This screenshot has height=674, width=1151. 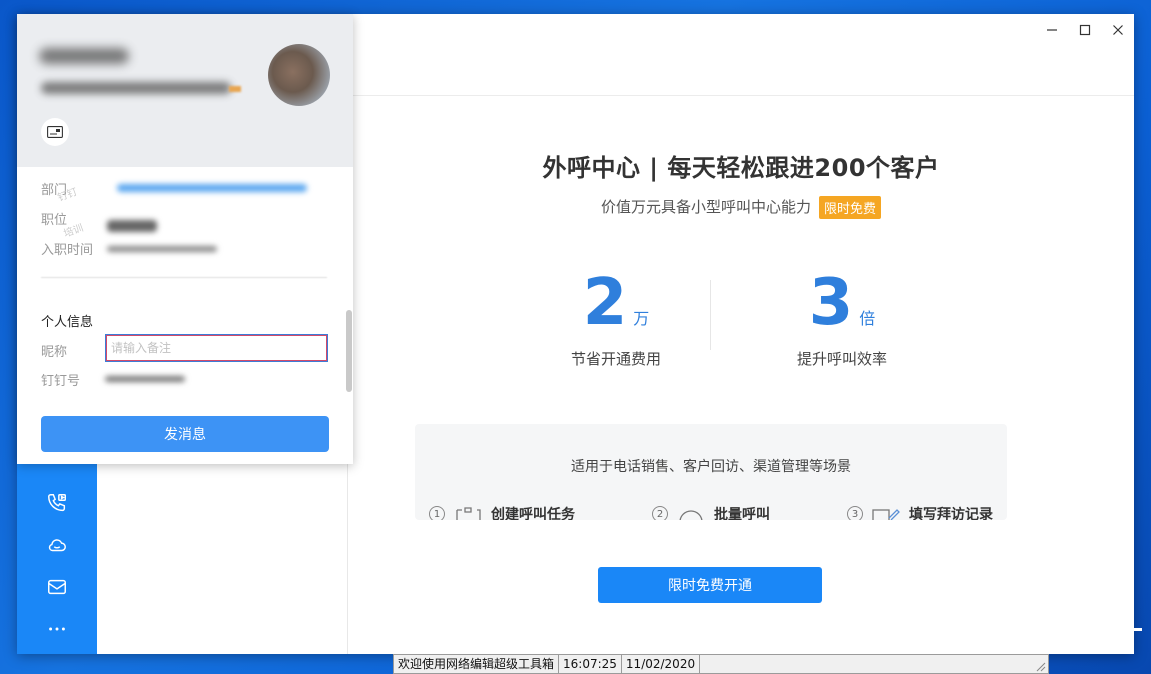 What do you see at coordinates (711, 467) in the screenshot?
I see `scenario-title: 适用于电话销售、客户回访、渠道管理等场景` at bounding box center [711, 467].